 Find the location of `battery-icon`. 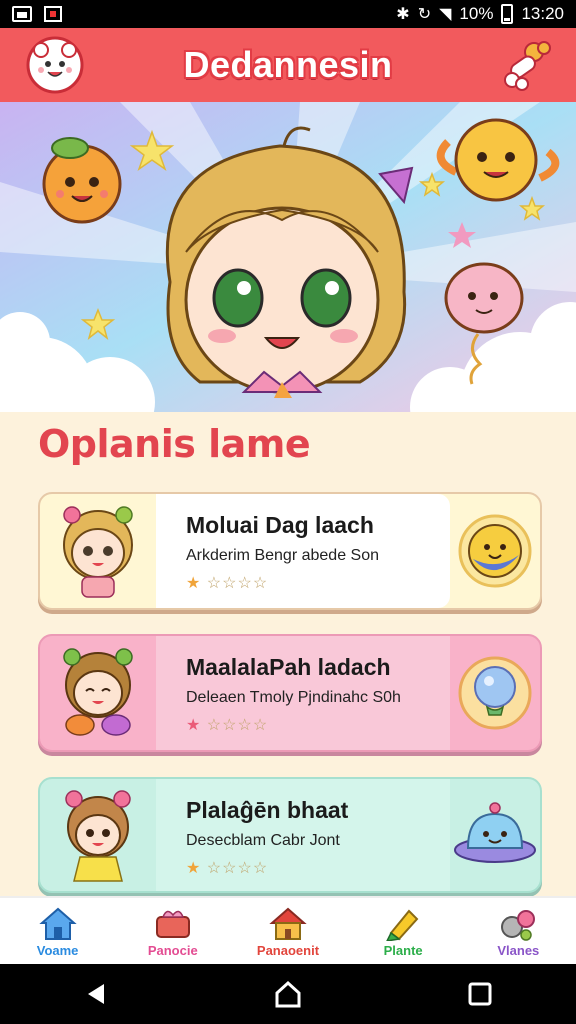

battery-icon is located at coordinates (507, 14).